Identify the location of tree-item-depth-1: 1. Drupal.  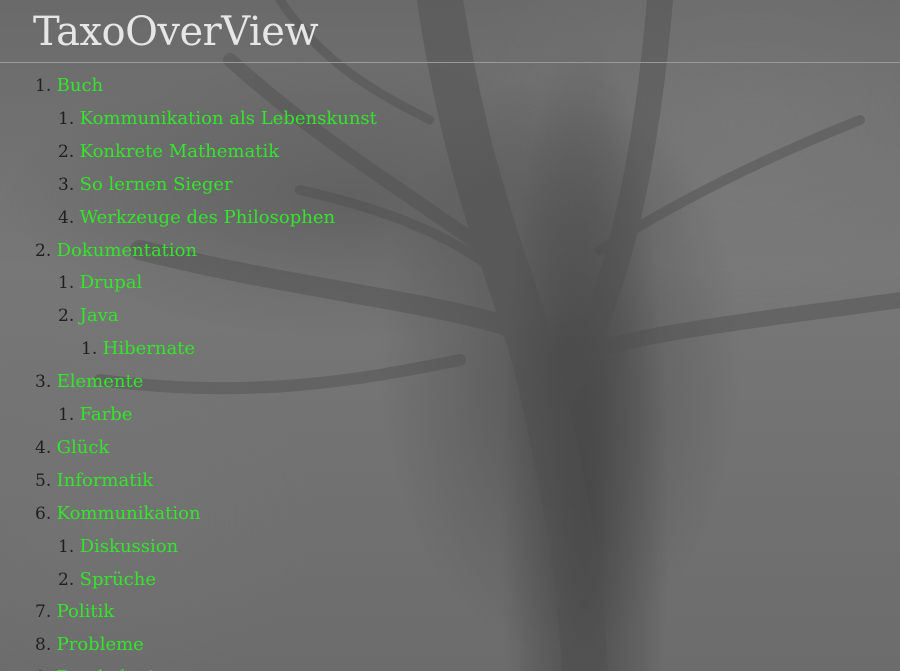
(100, 282).